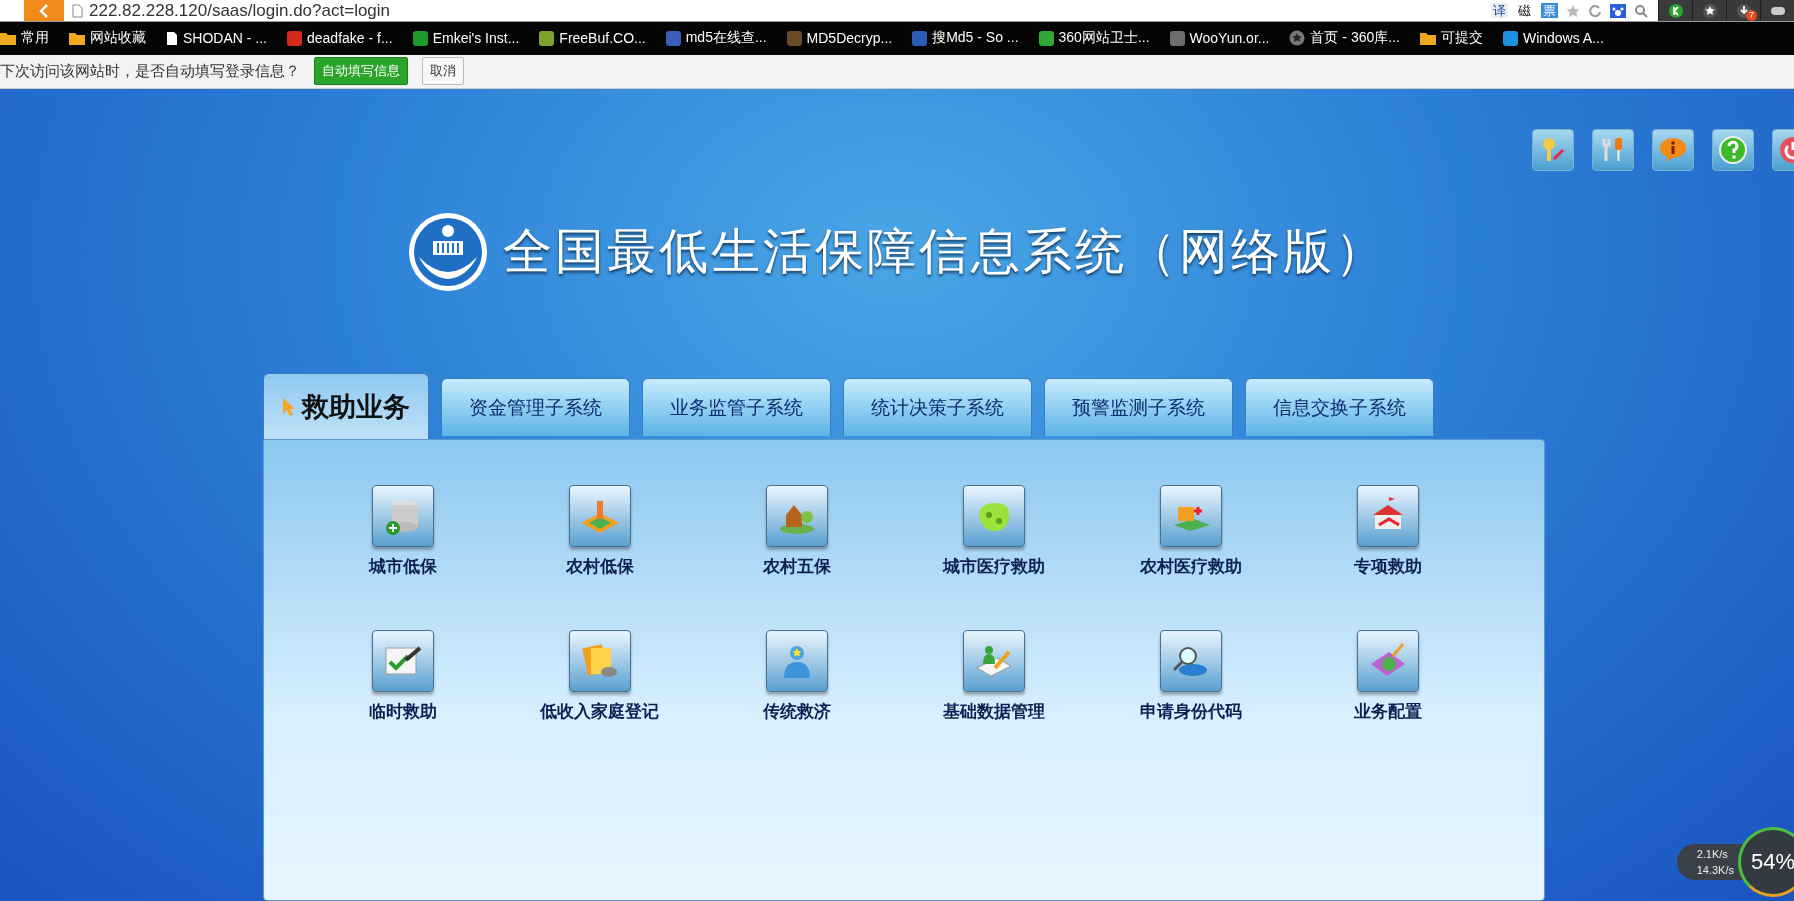 This screenshot has height=901, width=1794. What do you see at coordinates (535, 407) in the screenshot?
I see `tab: 资金管理子系统` at bounding box center [535, 407].